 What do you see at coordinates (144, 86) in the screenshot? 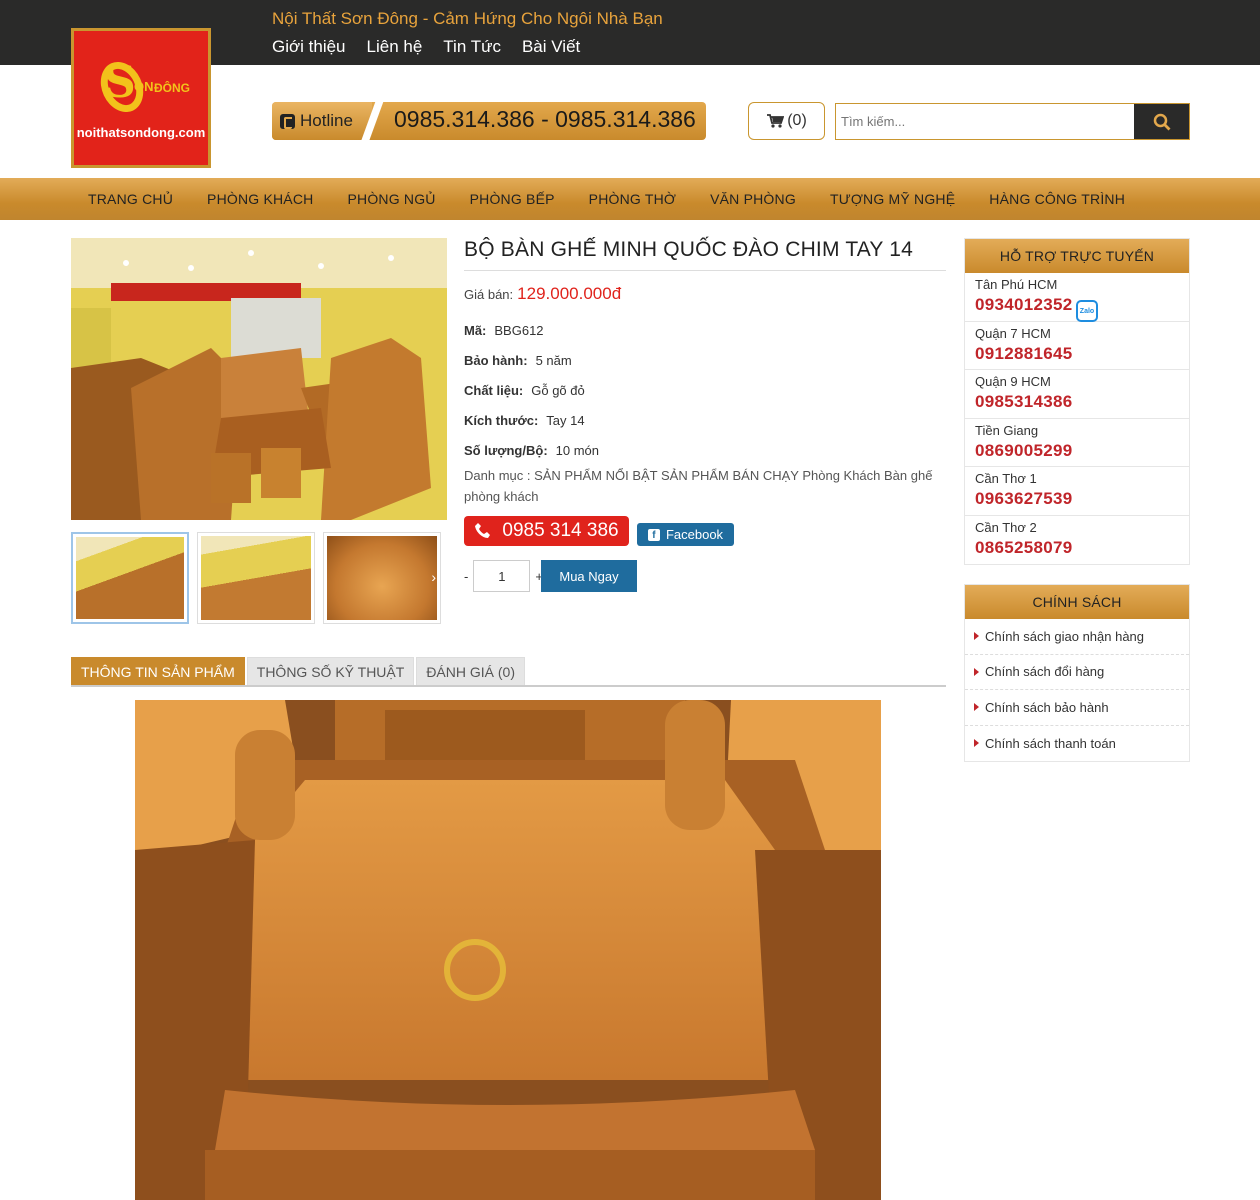
I see `logo-on: ON` at bounding box center [144, 86].